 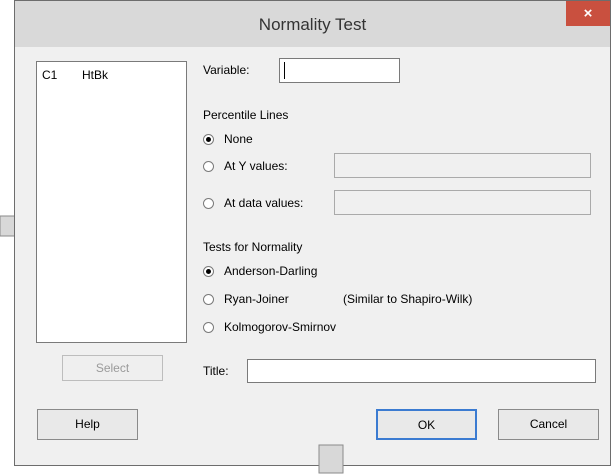 What do you see at coordinates (264, 203) in the screenshot?
I see `radio-at-data-values-label: At data values:` at bounding box center [264, 203].